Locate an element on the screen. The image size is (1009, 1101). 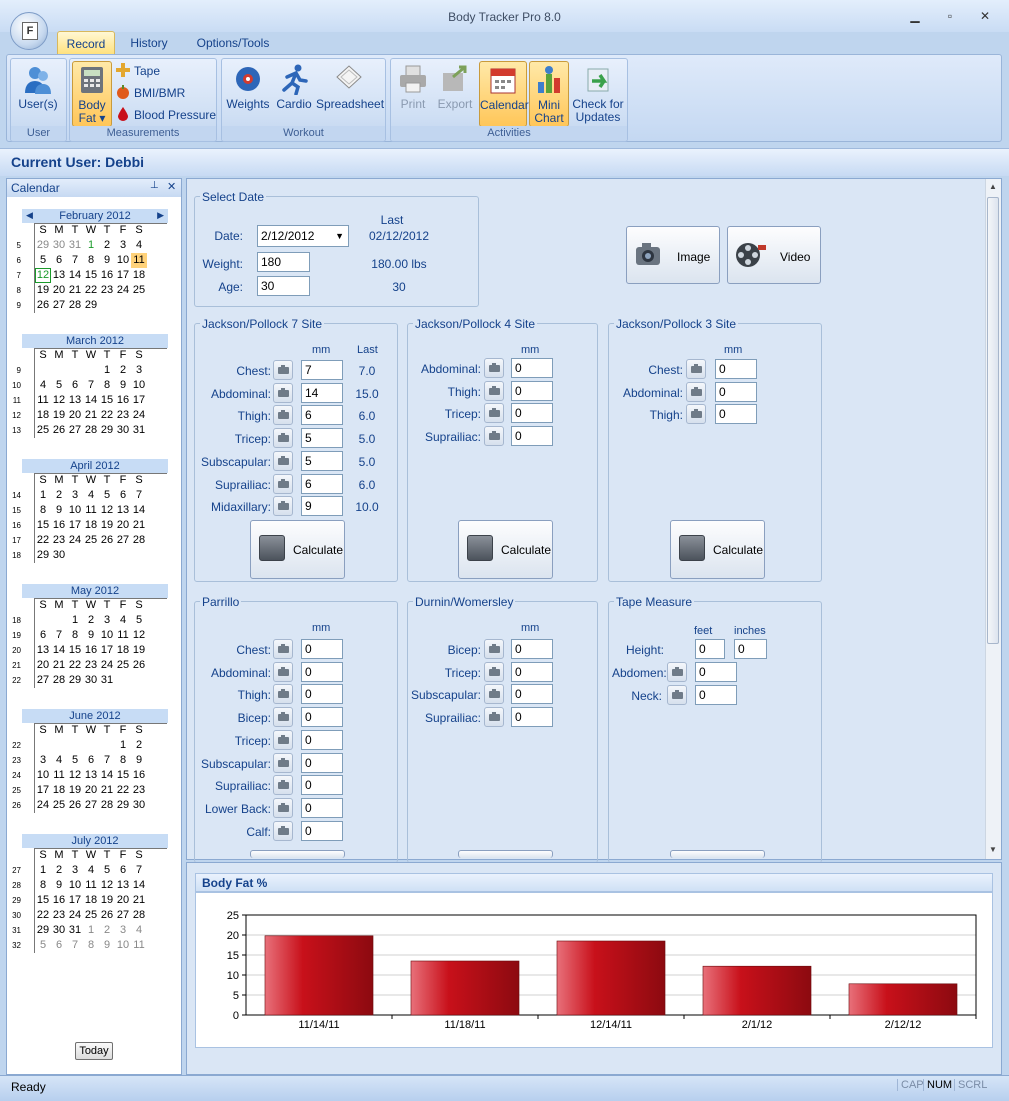
calendar-day: 5 is located at coordinates (43, 260).